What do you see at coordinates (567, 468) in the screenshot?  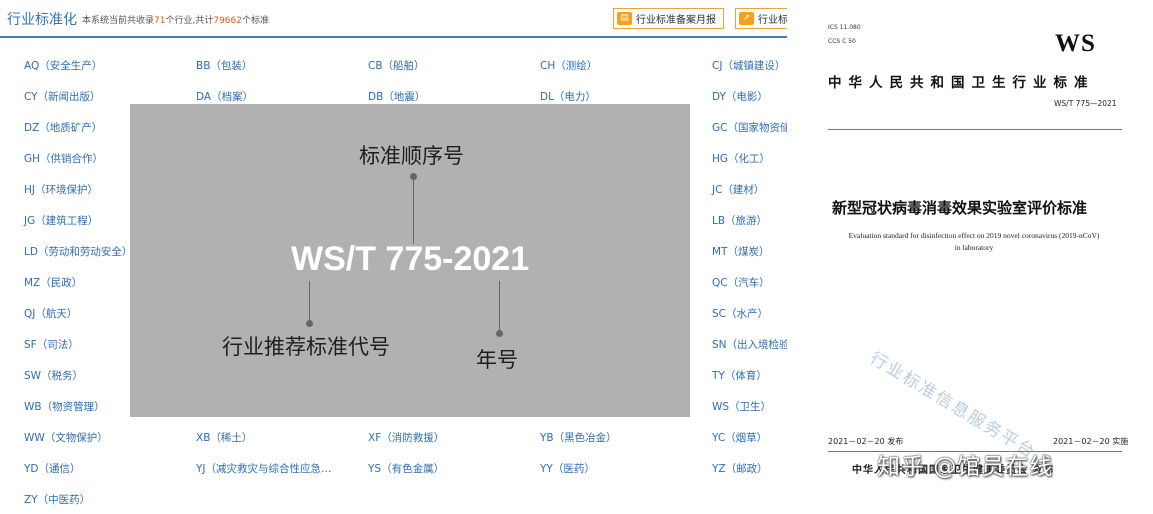 I see `category-link: YY（医药）` at bounding box center [567, 468].